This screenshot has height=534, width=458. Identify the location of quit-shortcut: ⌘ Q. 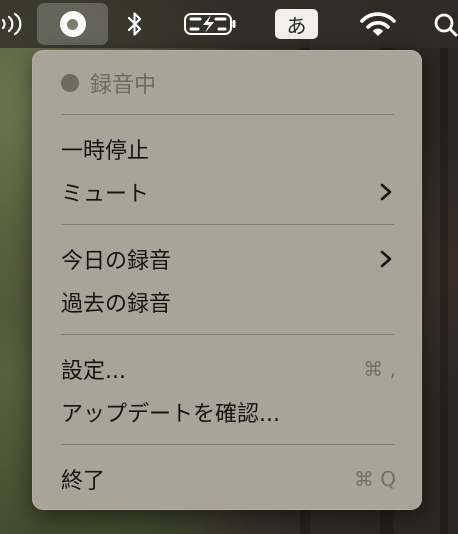
(374, 479).